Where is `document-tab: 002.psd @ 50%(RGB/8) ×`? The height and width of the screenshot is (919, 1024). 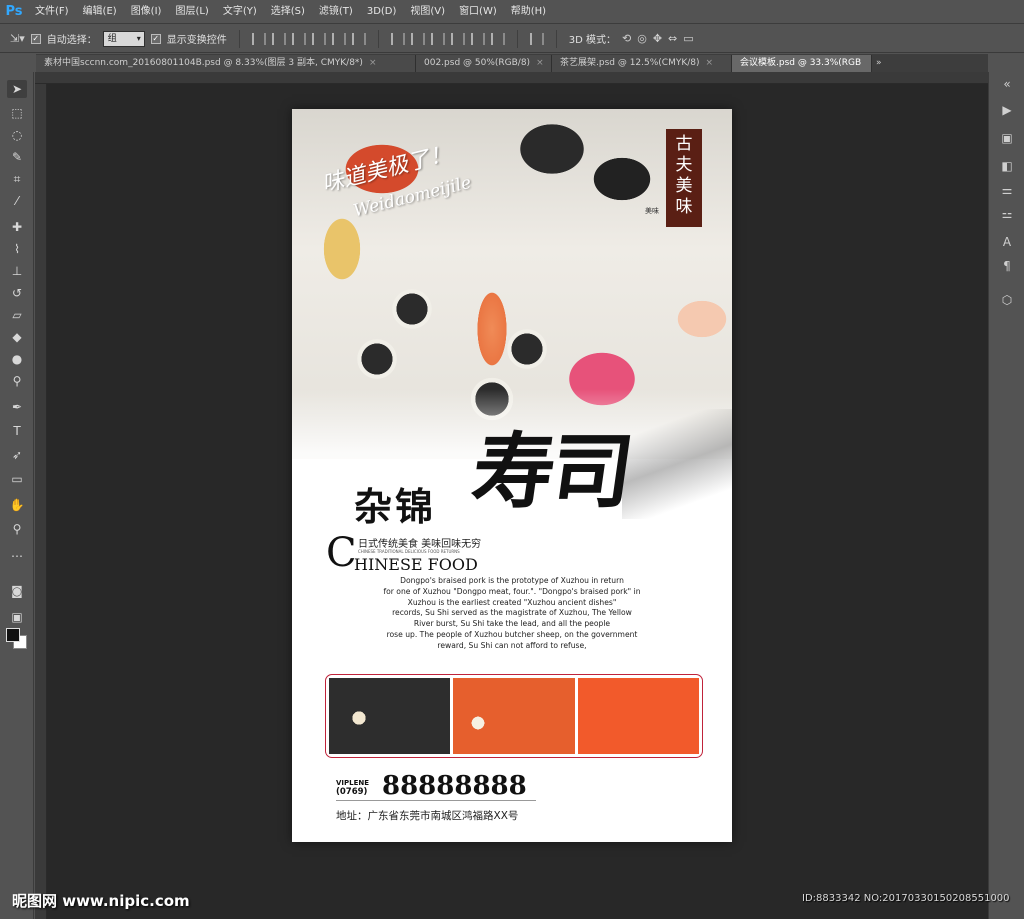 document-tab: 002.psd @ 50%(RGB/8) × is located at coordinates (484, 63).